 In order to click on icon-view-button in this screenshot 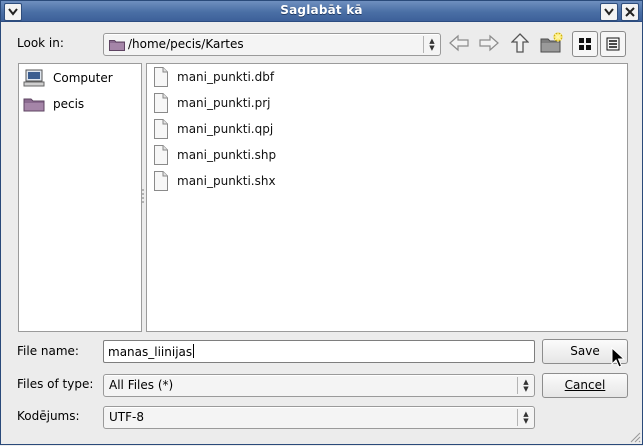, I will do `click(585, 44)`.